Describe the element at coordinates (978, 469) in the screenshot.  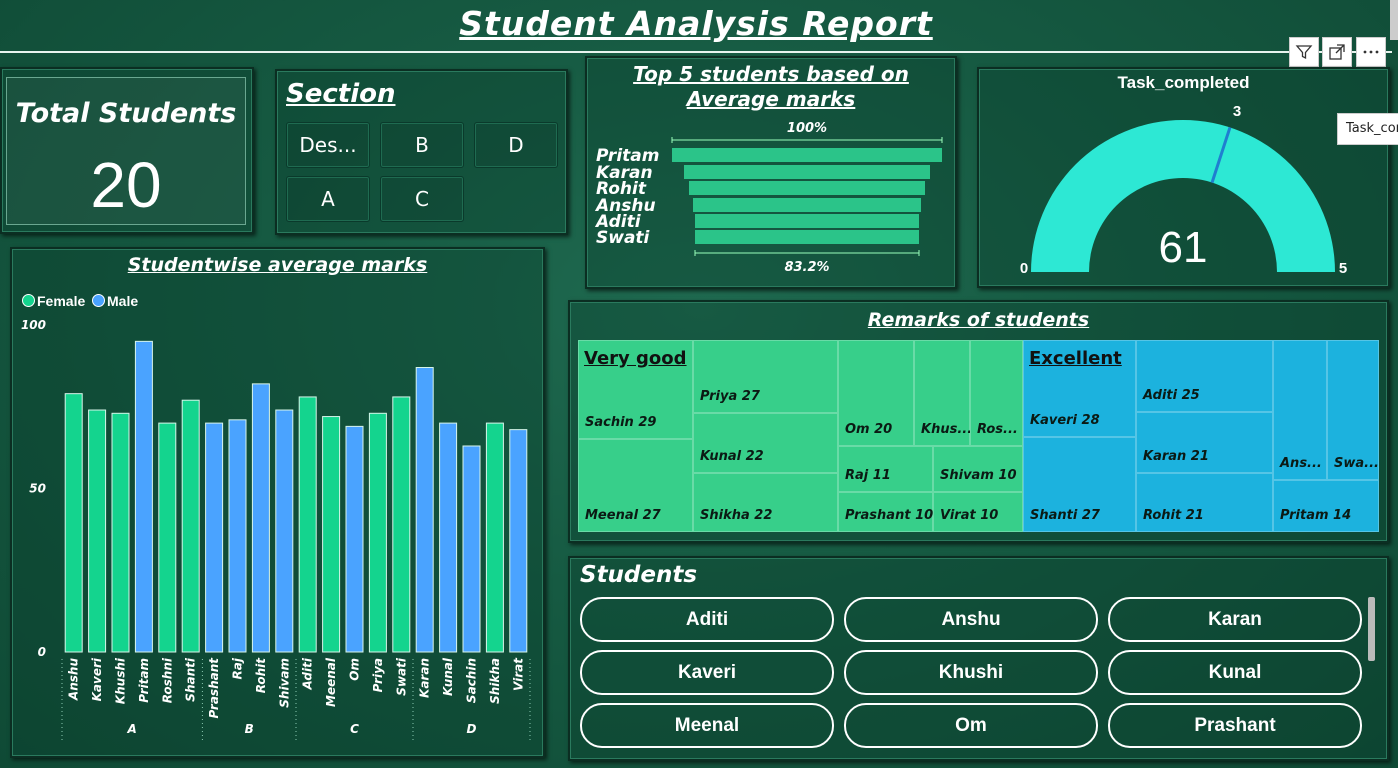
I see `treemap-cell: Shivam 10` at that location.